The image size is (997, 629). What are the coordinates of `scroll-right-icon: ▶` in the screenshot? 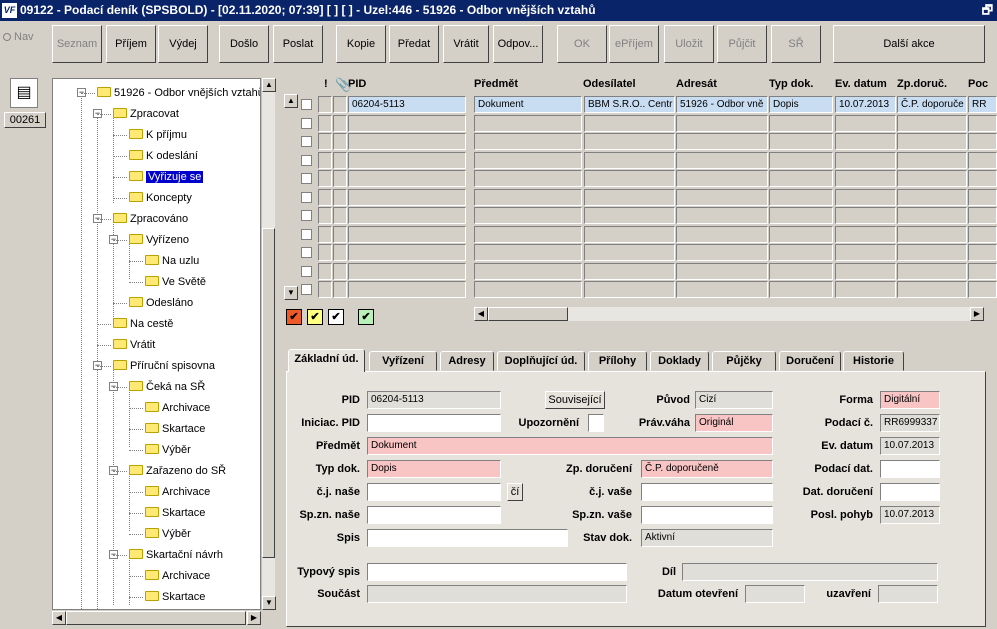 It's located at (254, 618).